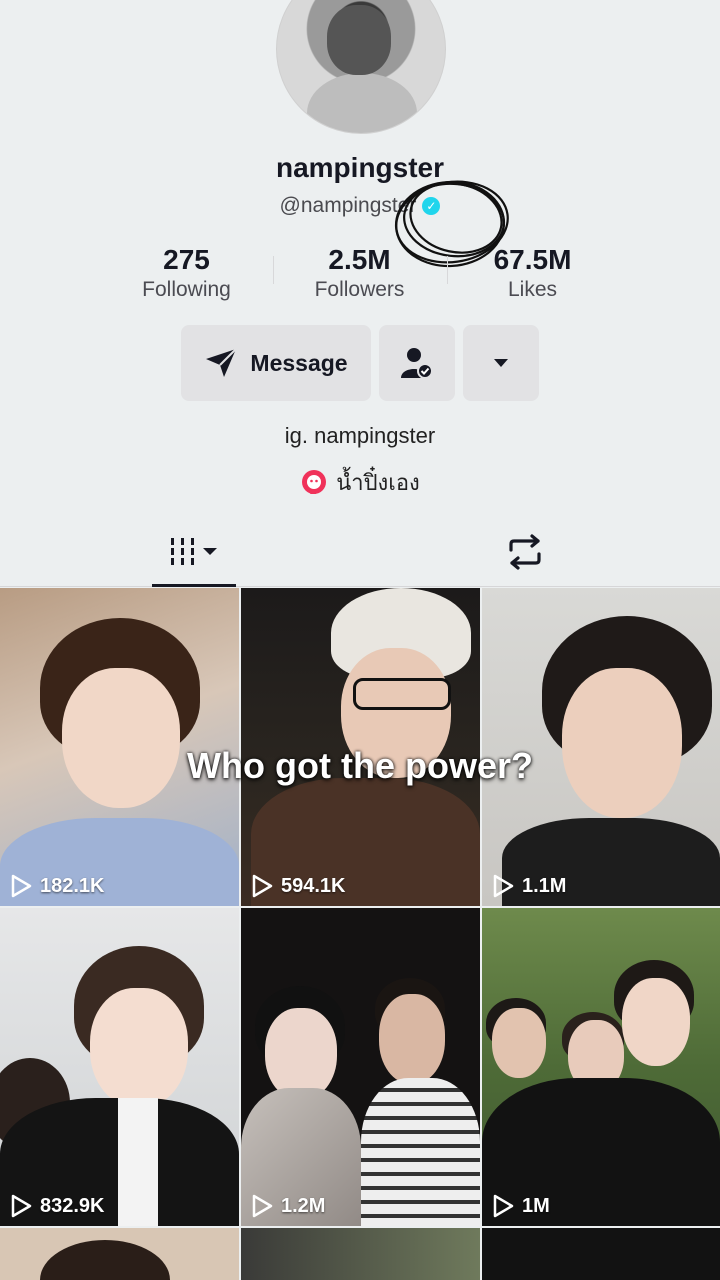 This screenshot has height=1280, width=720. I want to click on likes-count: 67.5M, so click(532, 259).